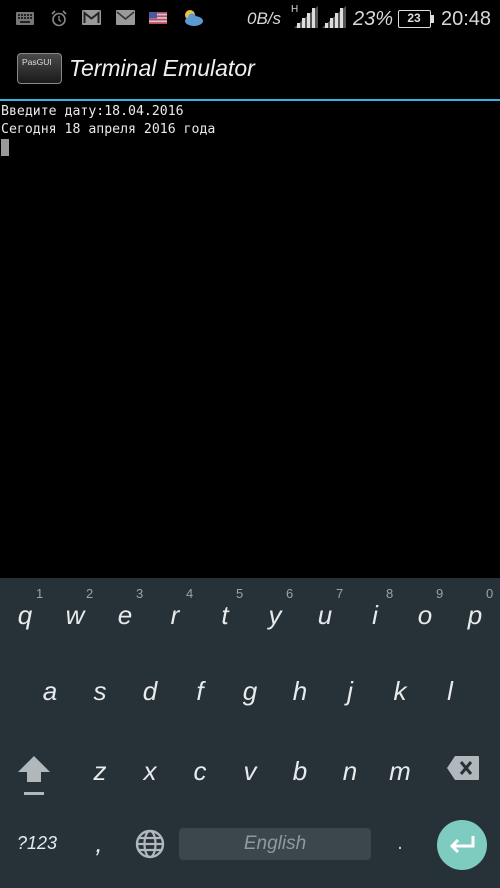 This screenshot has height=888, width=500. Describe the element at coordinates (25, 18) in the screenshot. I see `keyboard-icon` at that location.